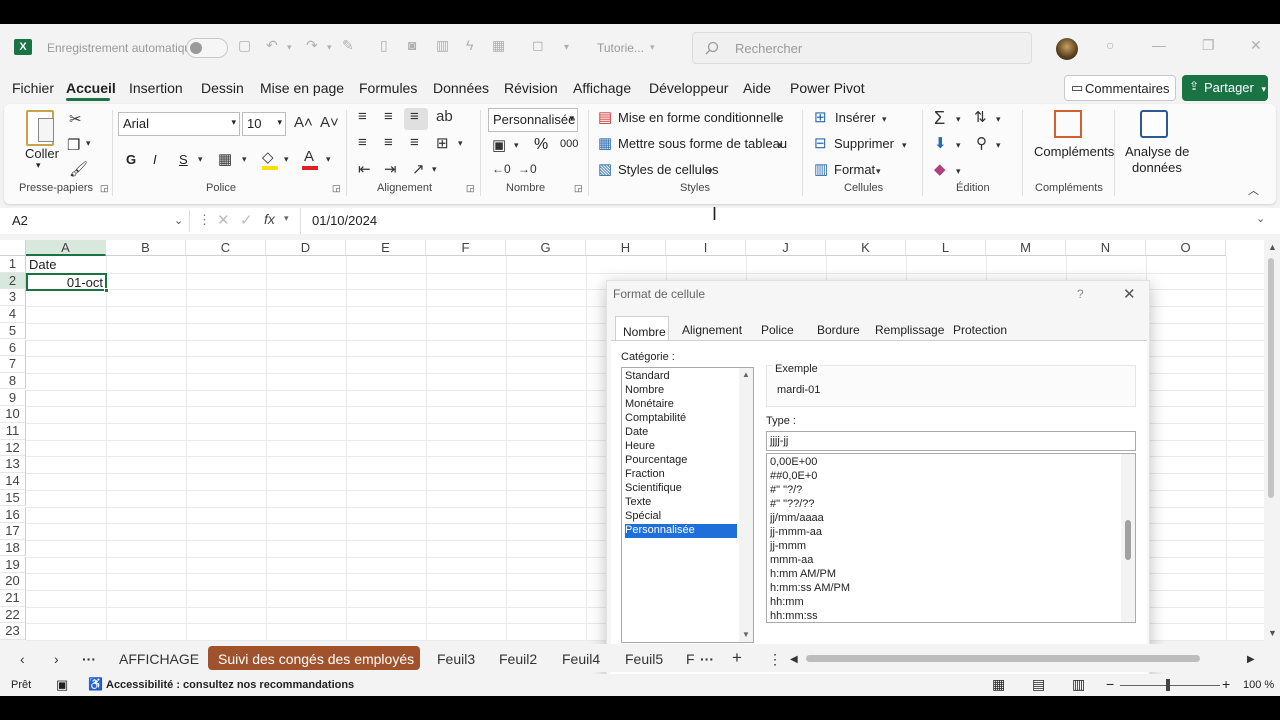 The height and width of the screenshot is (720, 1280). I want to click on clear-icon: ◆, so click(940, 169).